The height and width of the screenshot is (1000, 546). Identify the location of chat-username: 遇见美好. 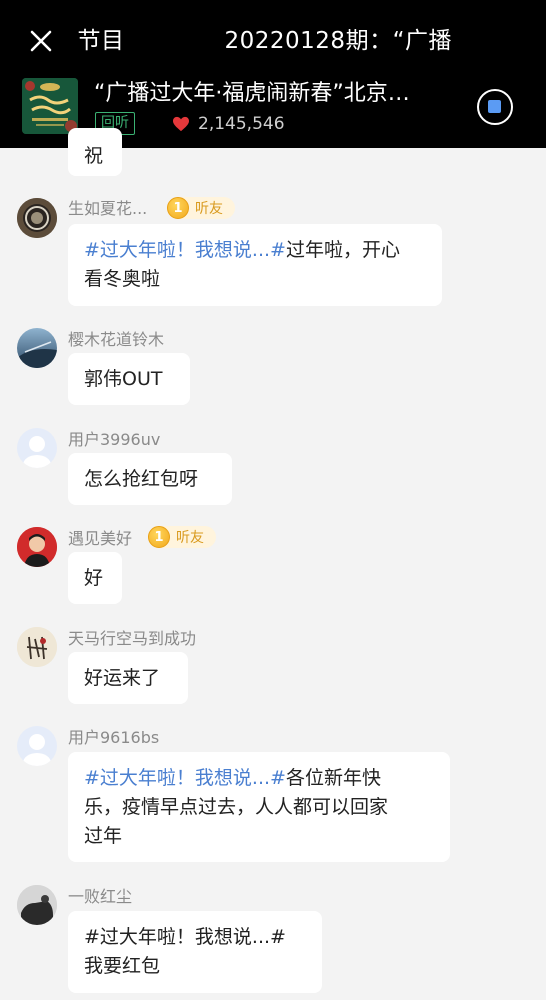
(100, 539).